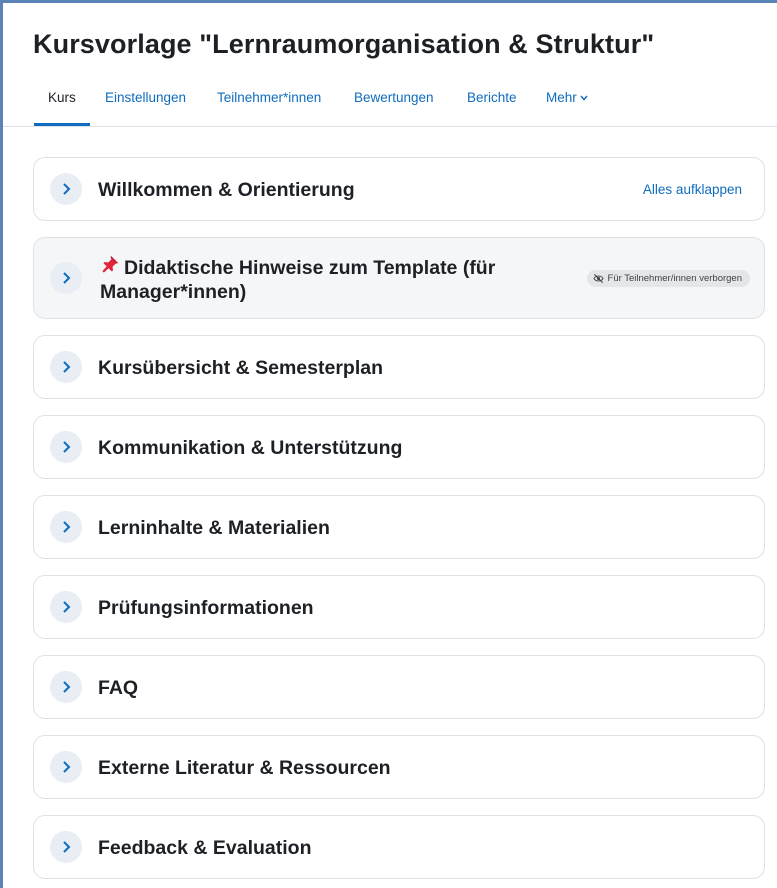 The width and height of the screenshot is (777, 888). Describe the element at coordinates (399, 847) in the screenshot. I see `course-section-feedback: Feedback & Evaluation` at that location.